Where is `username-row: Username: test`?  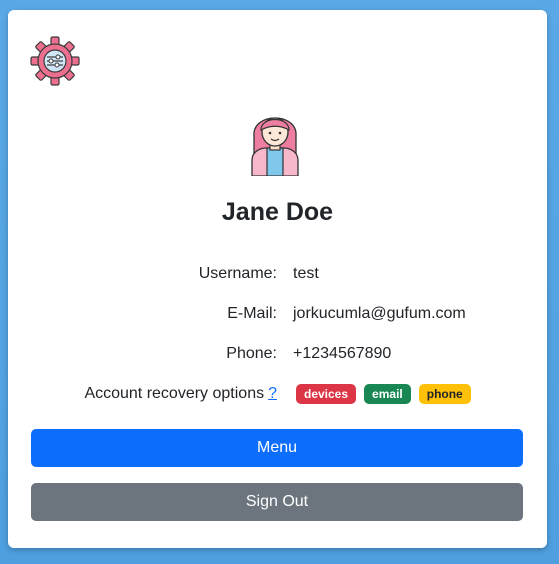 username-row: Username: test is located at coordinates (277, 277).